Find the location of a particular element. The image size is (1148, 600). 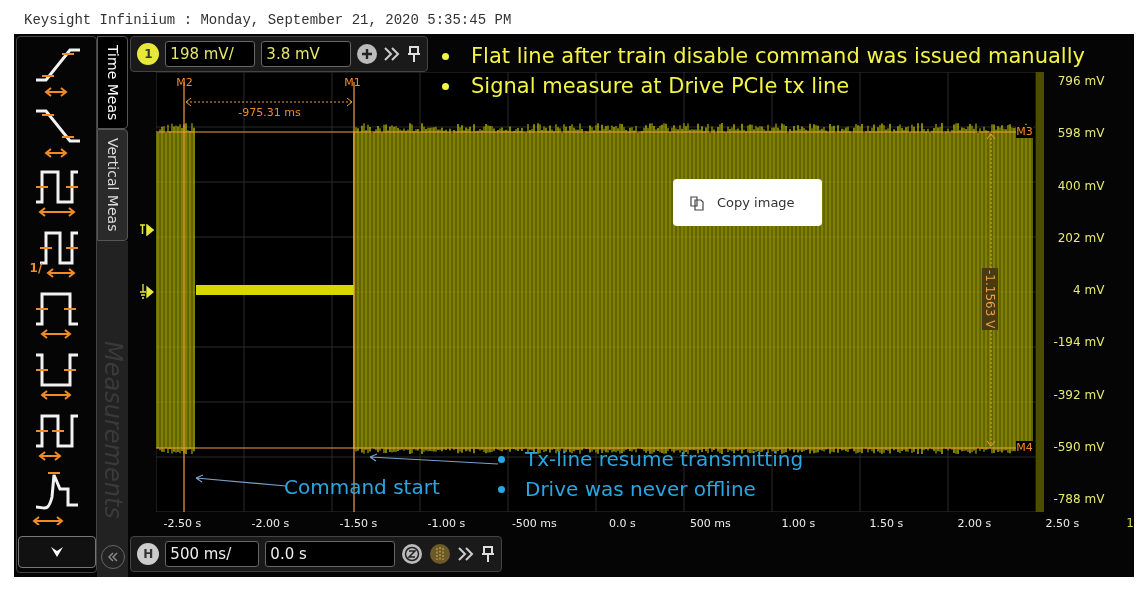

axis-tick-label: 500 ms is located at coordinates (710, 523).